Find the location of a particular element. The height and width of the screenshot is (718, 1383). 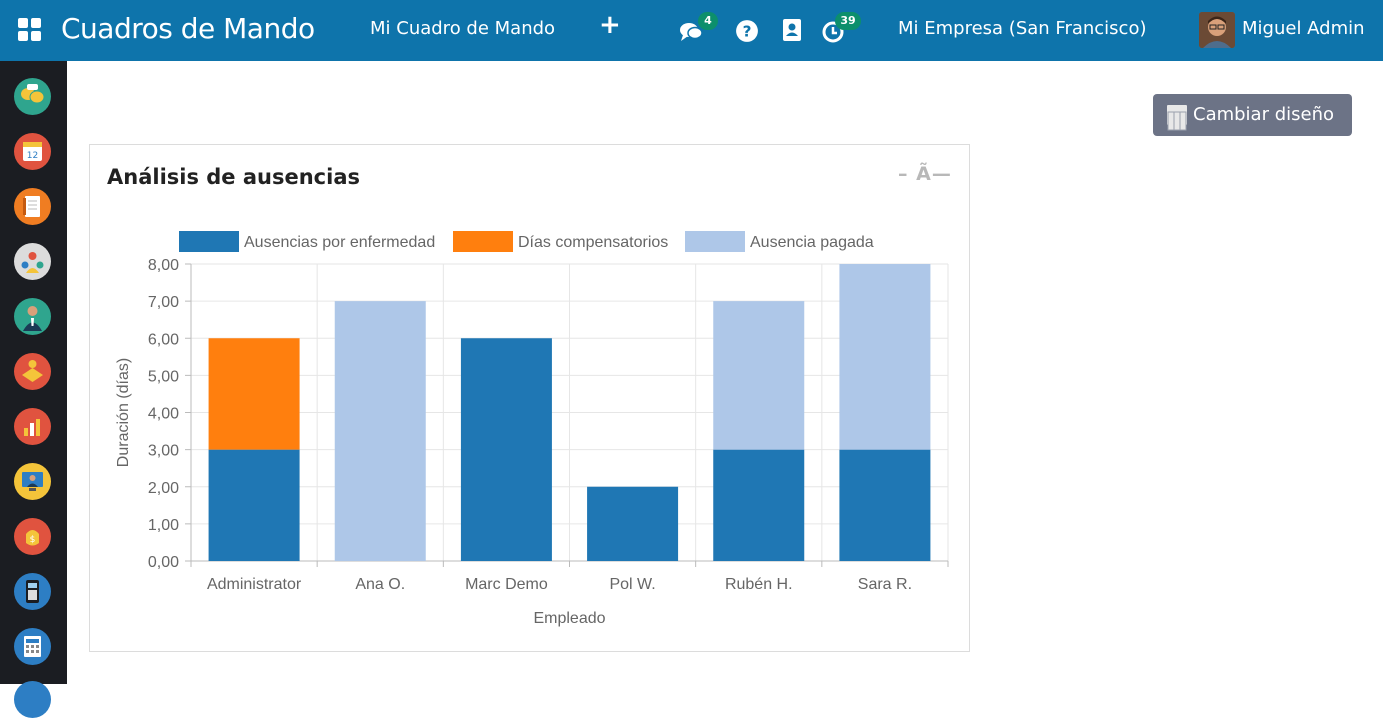

y-axis-title: Duración (días) is located at coordinates (123, 412).